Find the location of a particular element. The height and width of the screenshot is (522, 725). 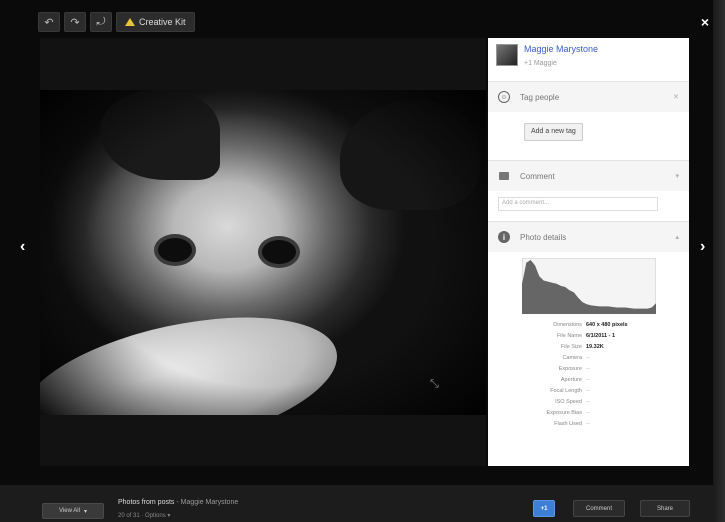

detail-key: Camera is located at coordinates (572, 358).